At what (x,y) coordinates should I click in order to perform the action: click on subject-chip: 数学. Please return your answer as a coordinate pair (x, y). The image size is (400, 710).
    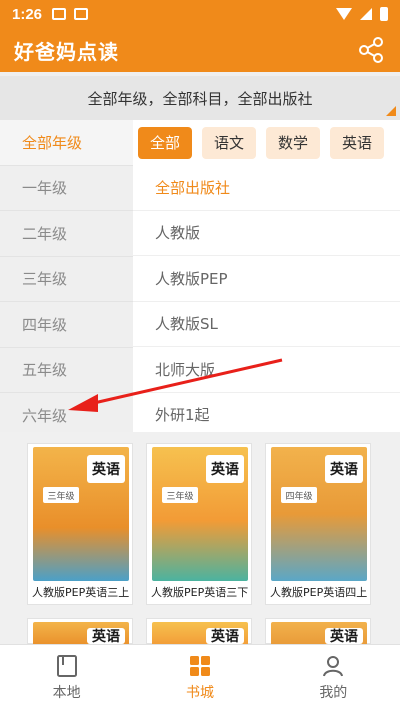
    Looking at the image, I should click on (293, 142).